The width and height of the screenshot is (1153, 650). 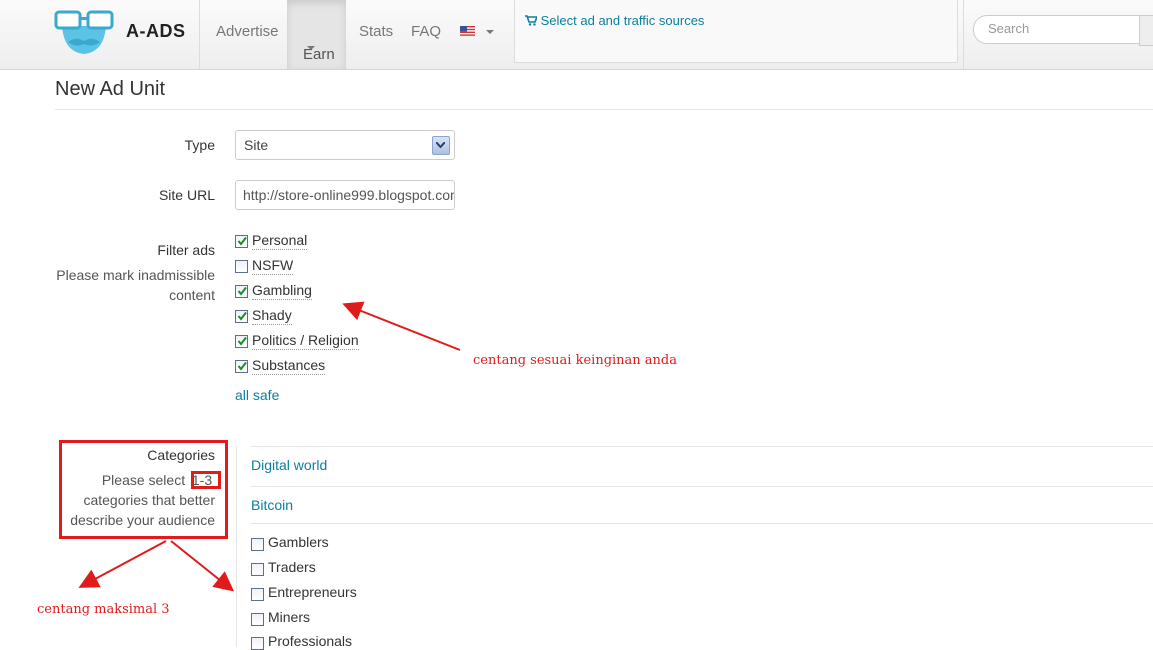 I want to click on arrow-filter, so click(x=401, y=326).